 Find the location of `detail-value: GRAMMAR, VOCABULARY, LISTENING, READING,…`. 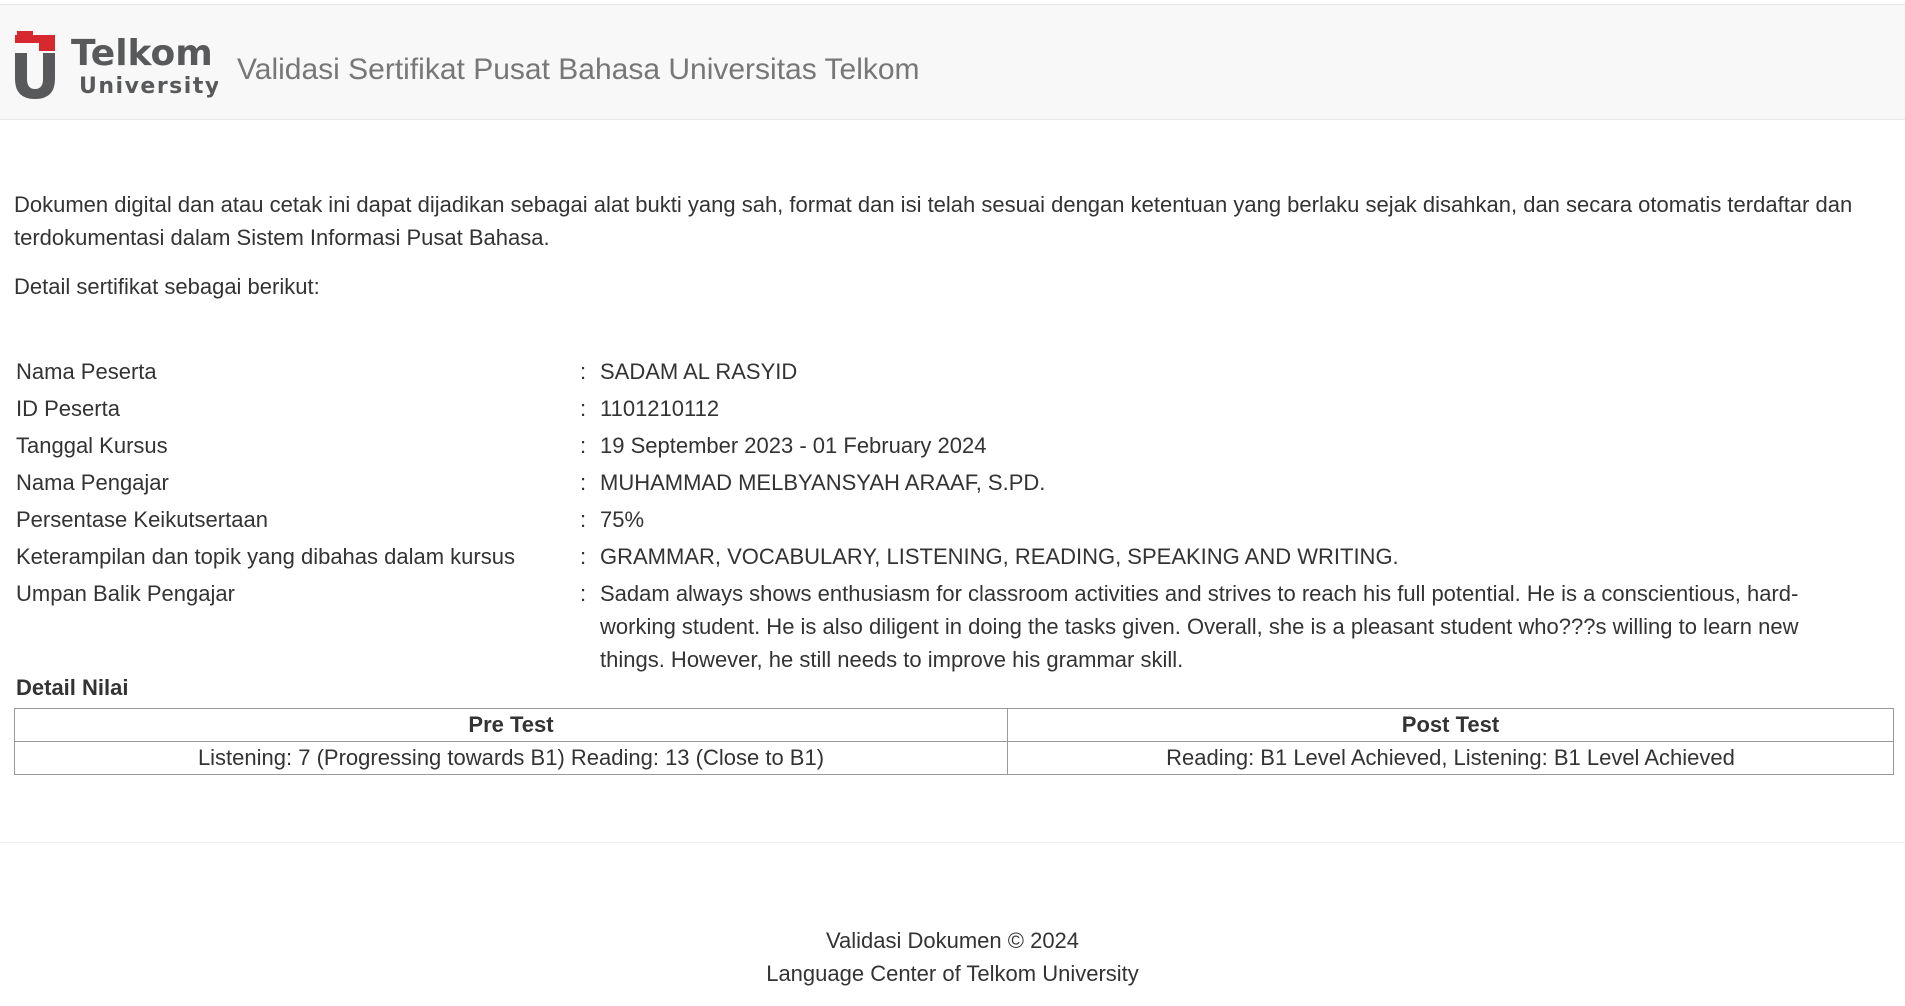

detail-value: GRAMMAR, VOCABULARY, LISTENING, READING,… is located at coordinates (999, 556).